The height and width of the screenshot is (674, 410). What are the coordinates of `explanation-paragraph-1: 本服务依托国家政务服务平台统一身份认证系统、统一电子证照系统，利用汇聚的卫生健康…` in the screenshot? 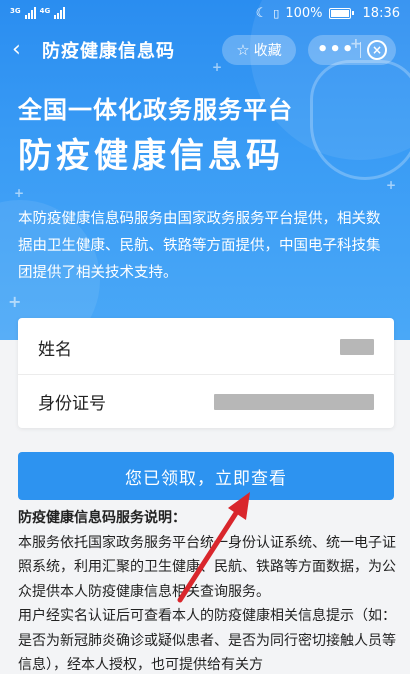 It's located at (207, 567).